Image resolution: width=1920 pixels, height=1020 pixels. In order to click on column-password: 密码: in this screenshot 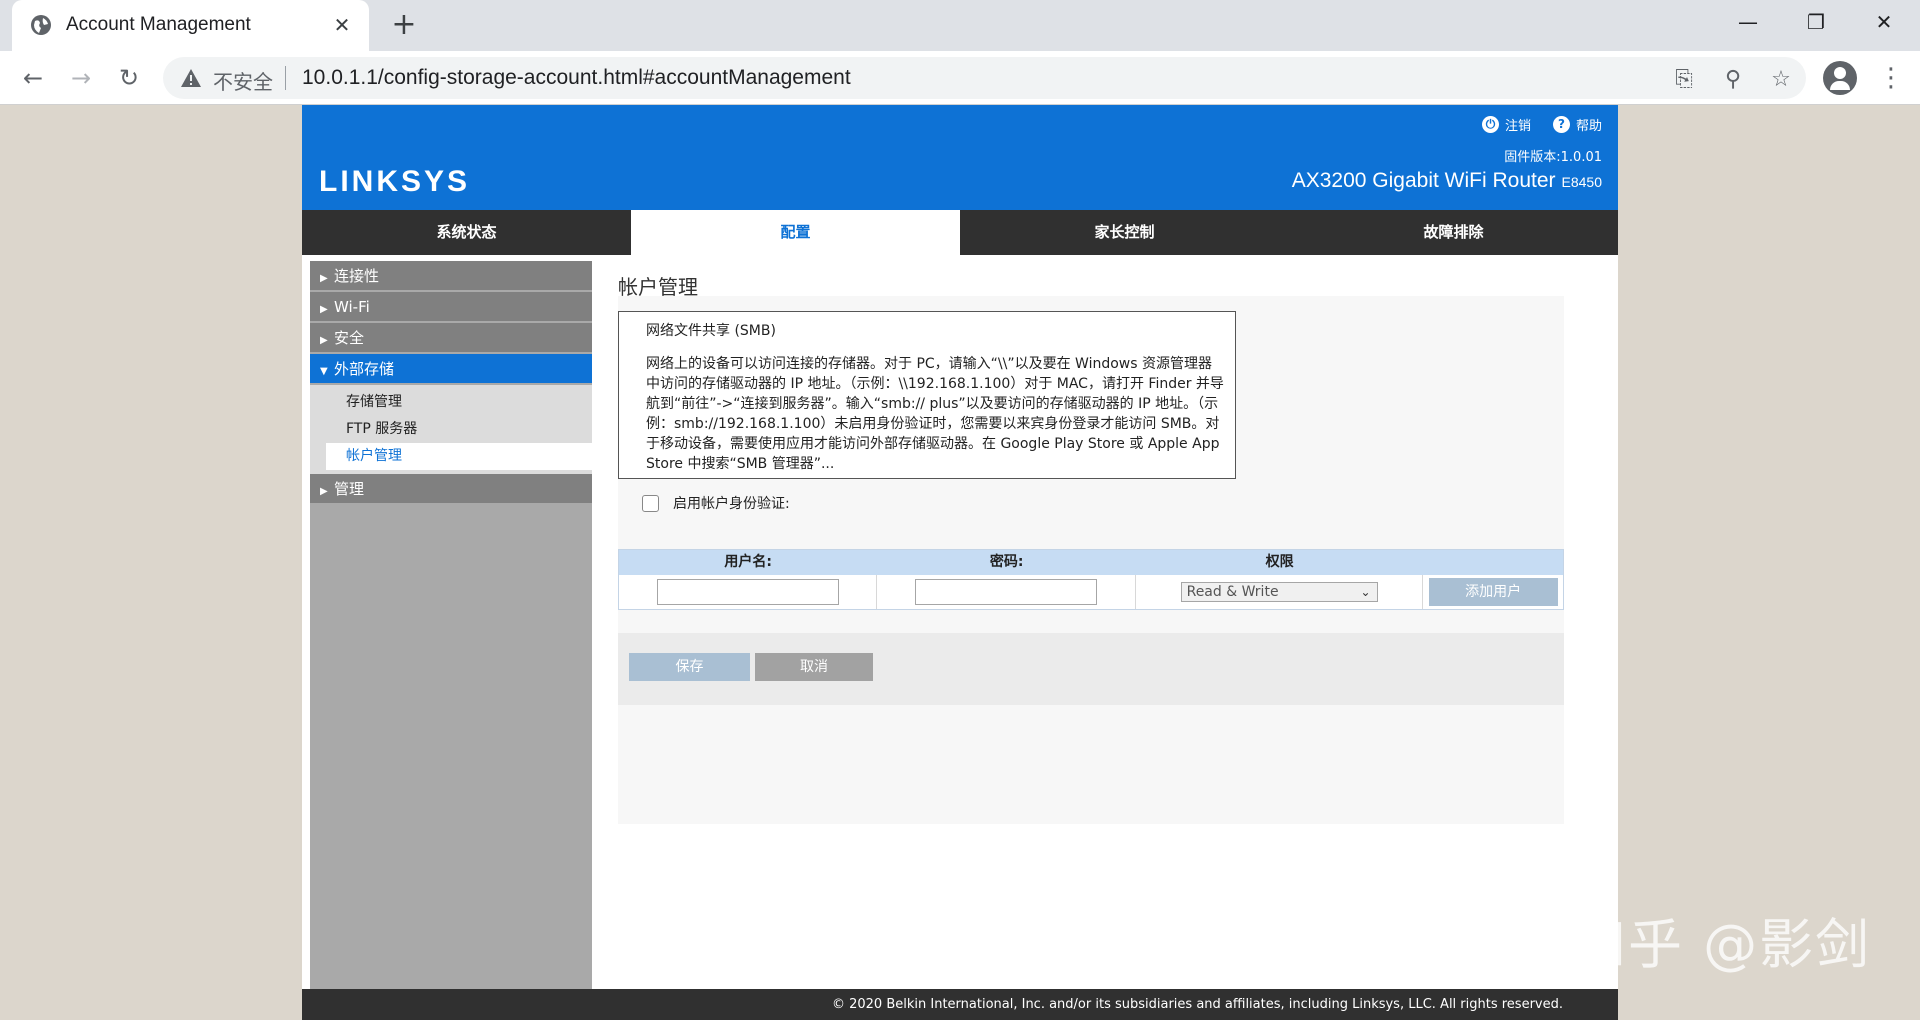, I will do `click(1006, 562)`.